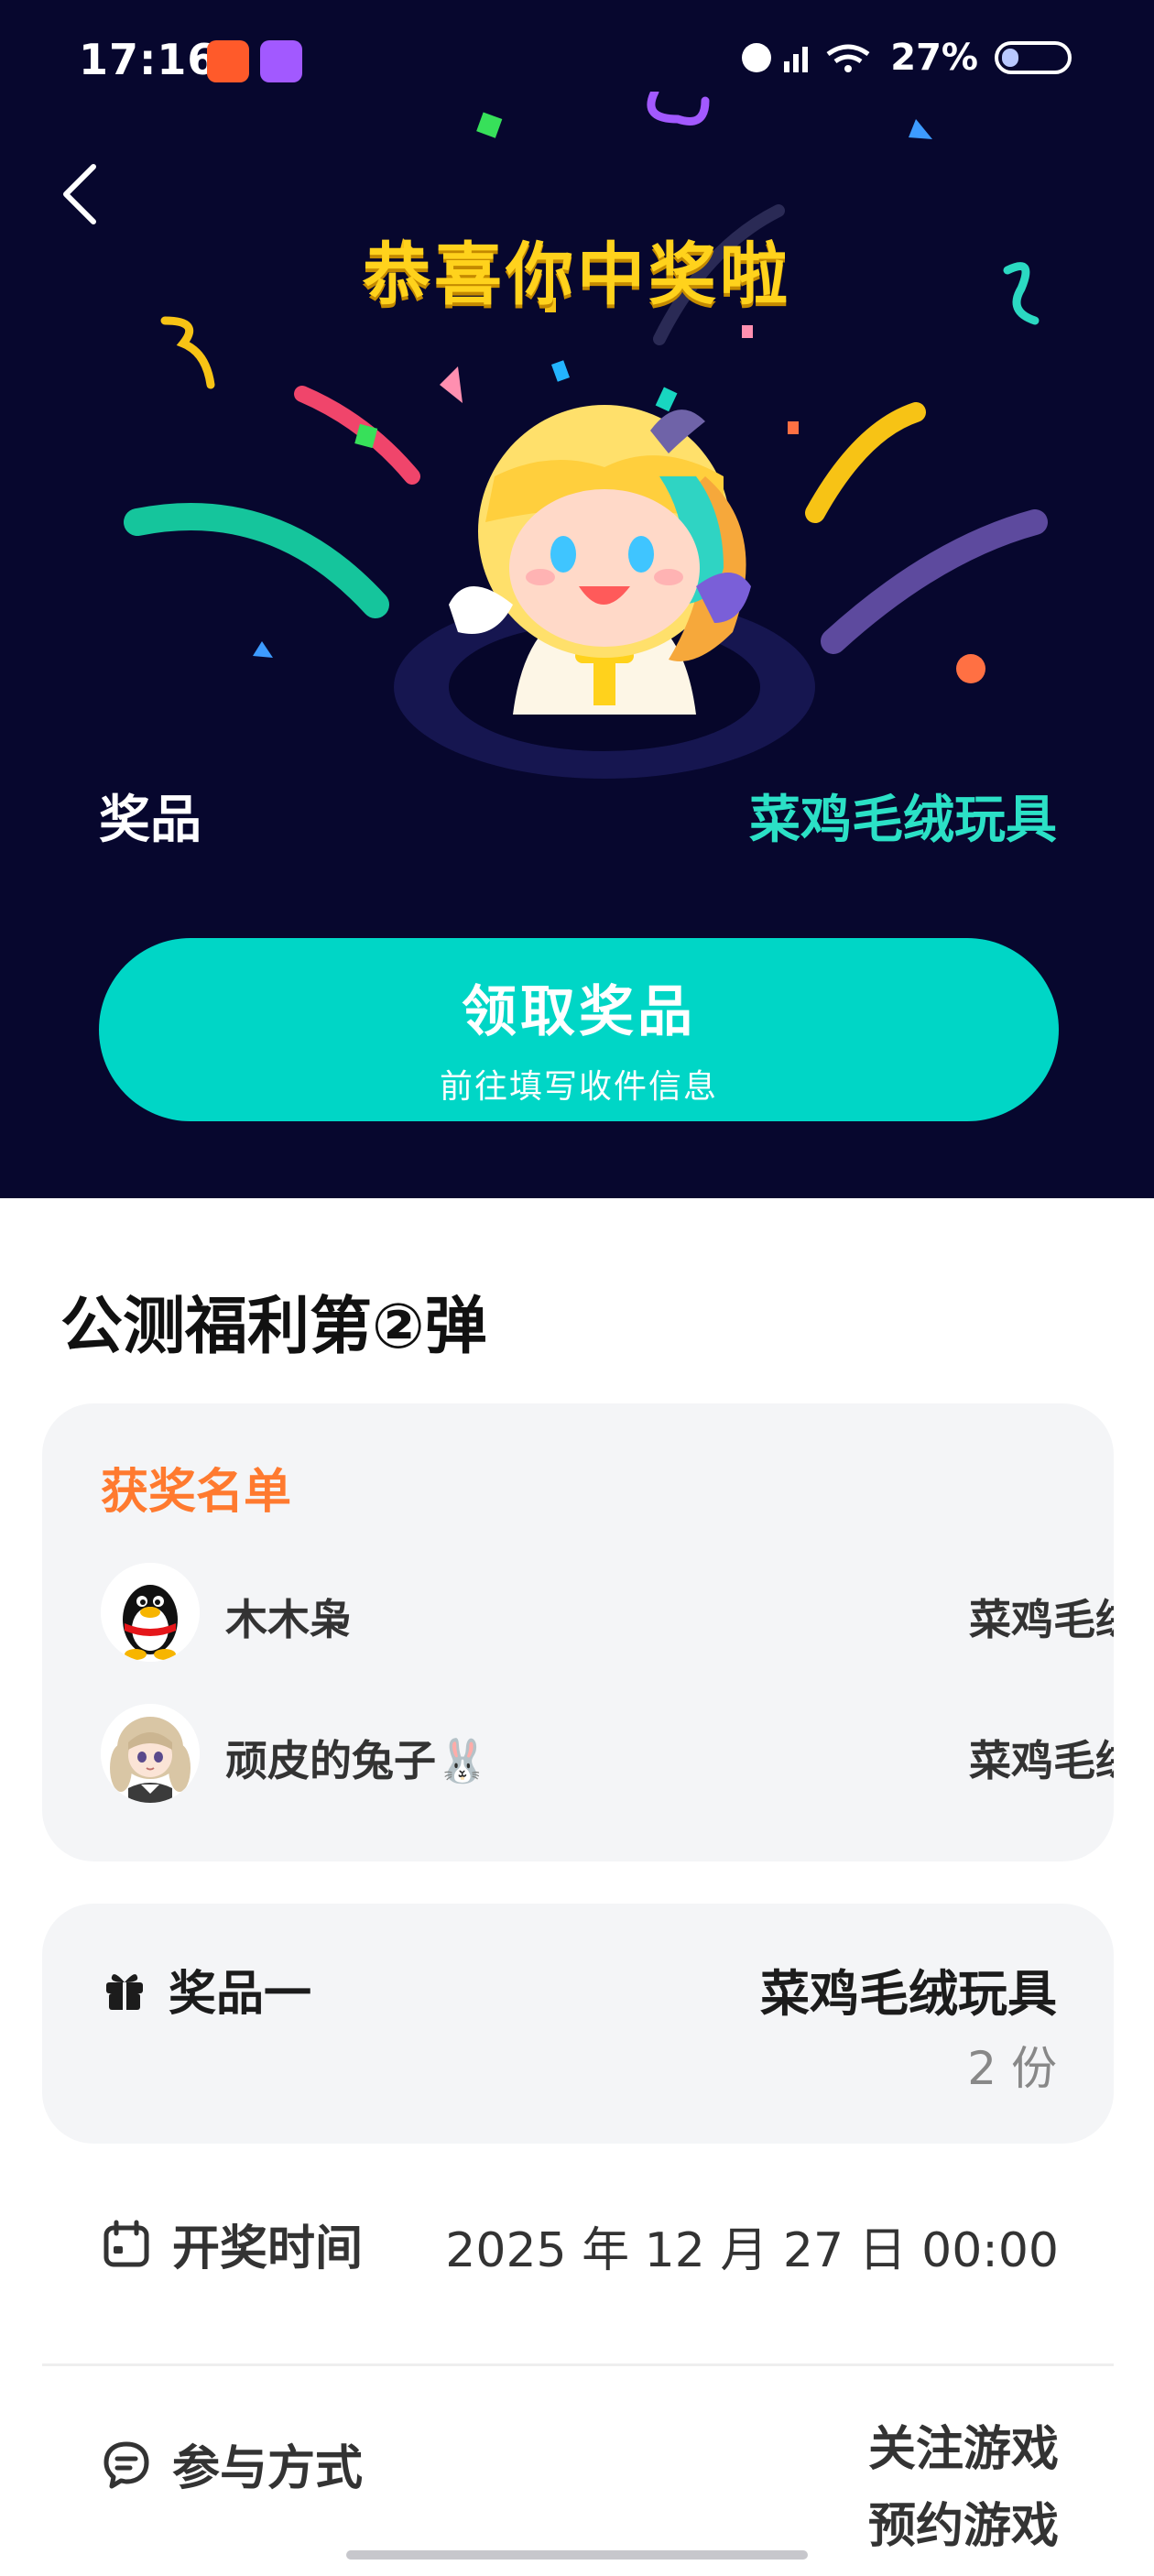  I want to click on winner-name: 木木枭, so click(288, 1620).